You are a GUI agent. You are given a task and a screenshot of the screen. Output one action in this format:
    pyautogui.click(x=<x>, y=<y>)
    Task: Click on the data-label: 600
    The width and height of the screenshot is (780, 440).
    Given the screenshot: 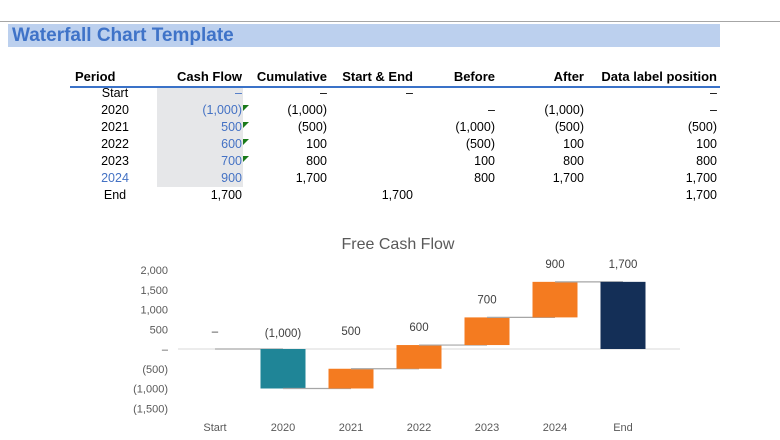 What is the action you would take?
    pyautogui.click(x=418, y=328)
    